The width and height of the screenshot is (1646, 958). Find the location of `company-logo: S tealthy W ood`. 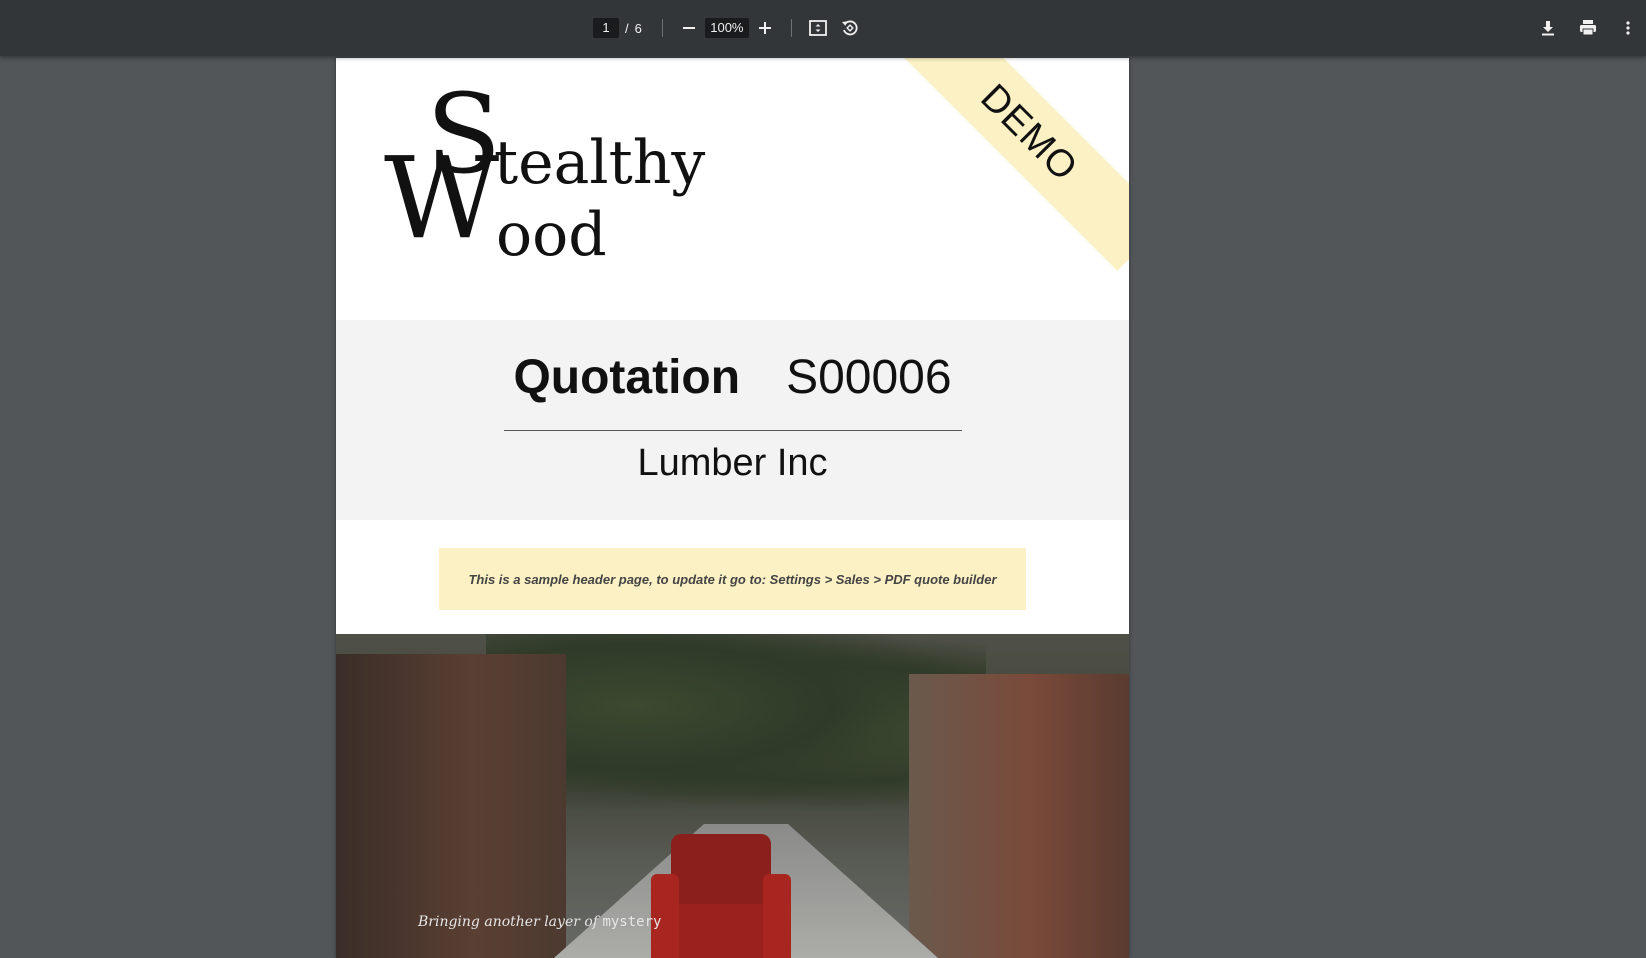

company-logo: S tealthy W ood is located at coordinates (544, 179).